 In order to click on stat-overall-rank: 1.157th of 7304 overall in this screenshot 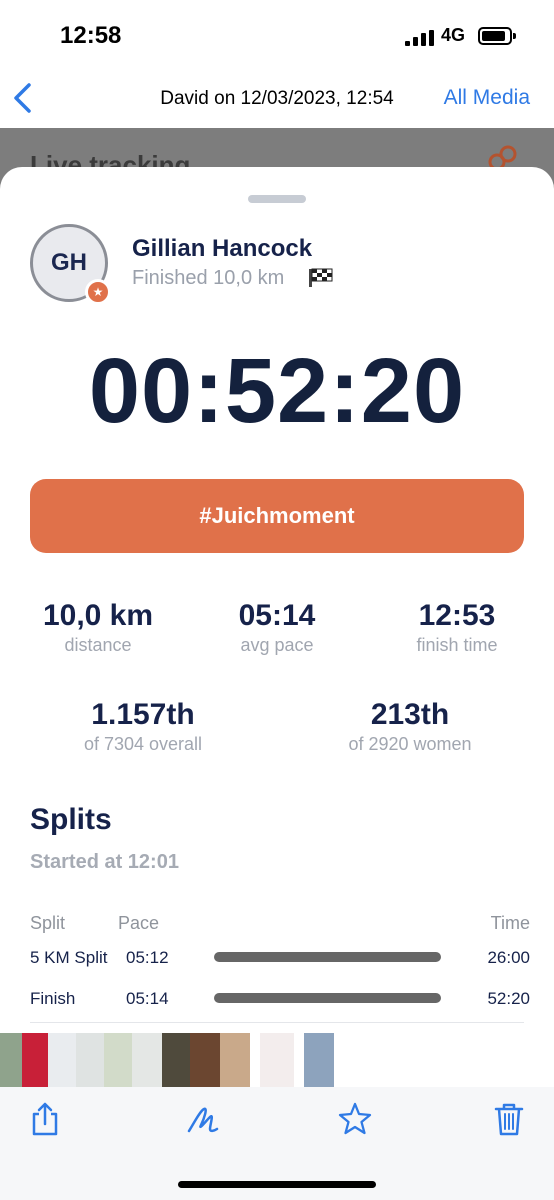, I will do `click(143, 726)`.